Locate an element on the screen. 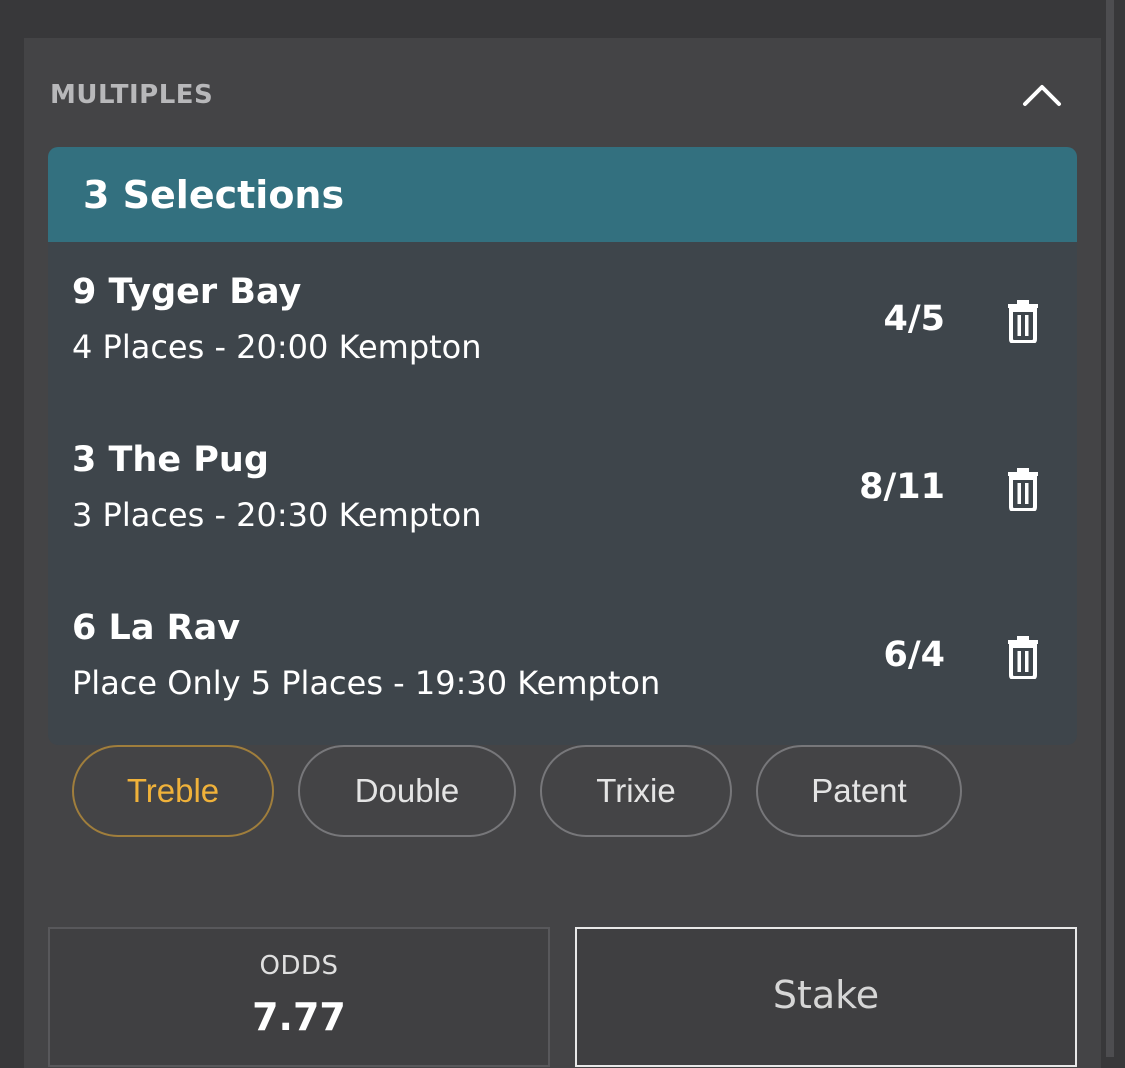  odds-display: ODDS 7.77 is located at coordinates (299, 997).